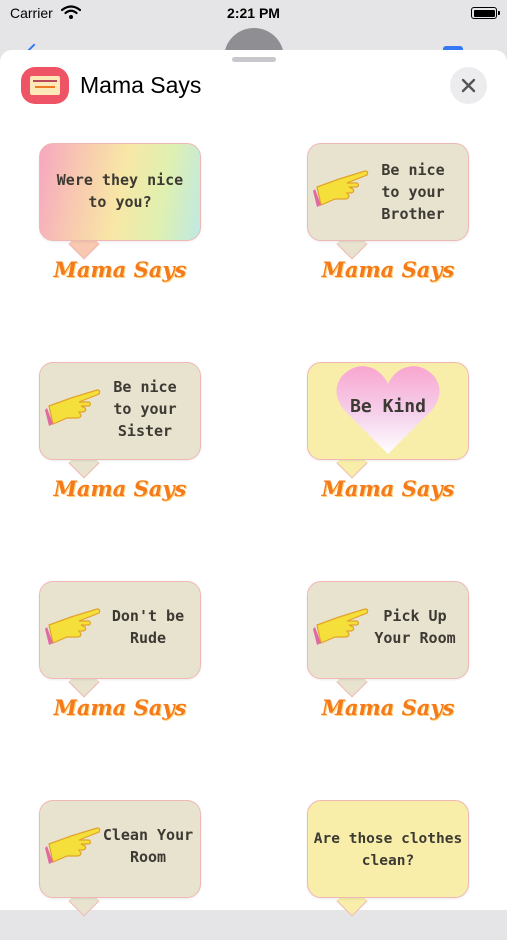 The width and height of the screenshot is (507, 940). What do you see at coordinates (141, 85) in the screenshot?
I see `app-title: Mama Says` at bounding box center [141, 85].